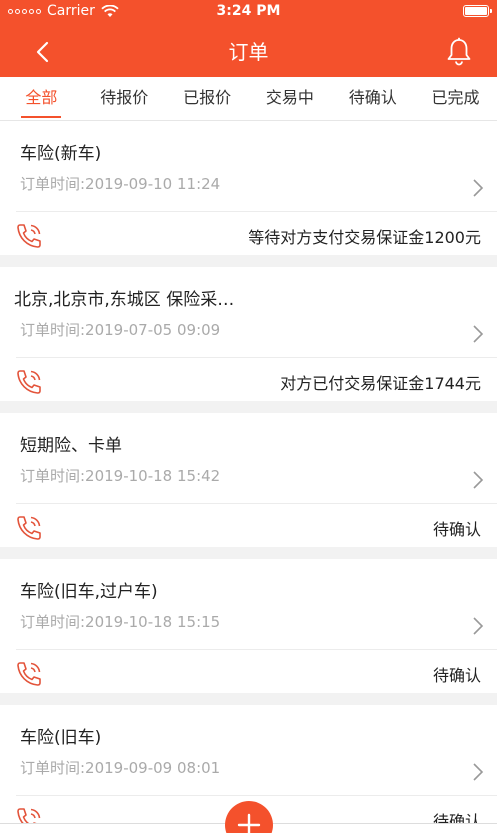  Describe the element at coordinates (477, 11) in the screenshot. I see `battery-icon` at that location.